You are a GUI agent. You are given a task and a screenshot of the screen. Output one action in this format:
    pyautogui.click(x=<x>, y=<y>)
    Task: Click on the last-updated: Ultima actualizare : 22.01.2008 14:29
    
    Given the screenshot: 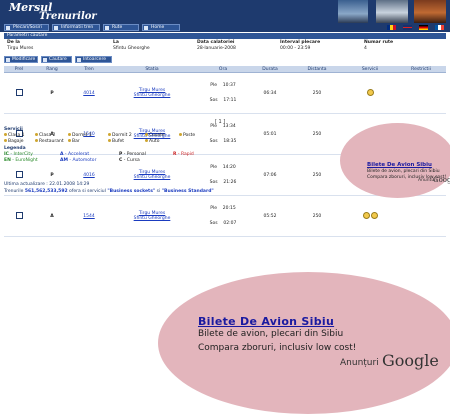 What is the action you would take?
    pyautogui.click(x=47, y=184)
    